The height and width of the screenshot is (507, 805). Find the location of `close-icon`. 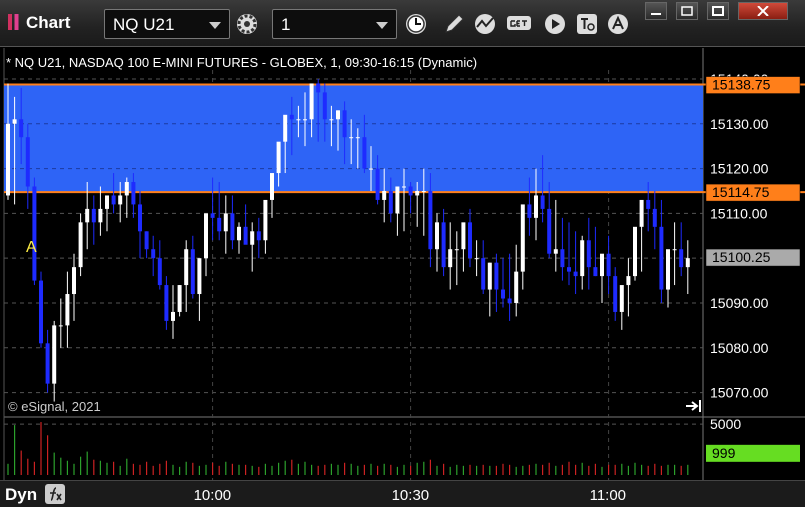

close-icon is located at coordinates (763, 11).